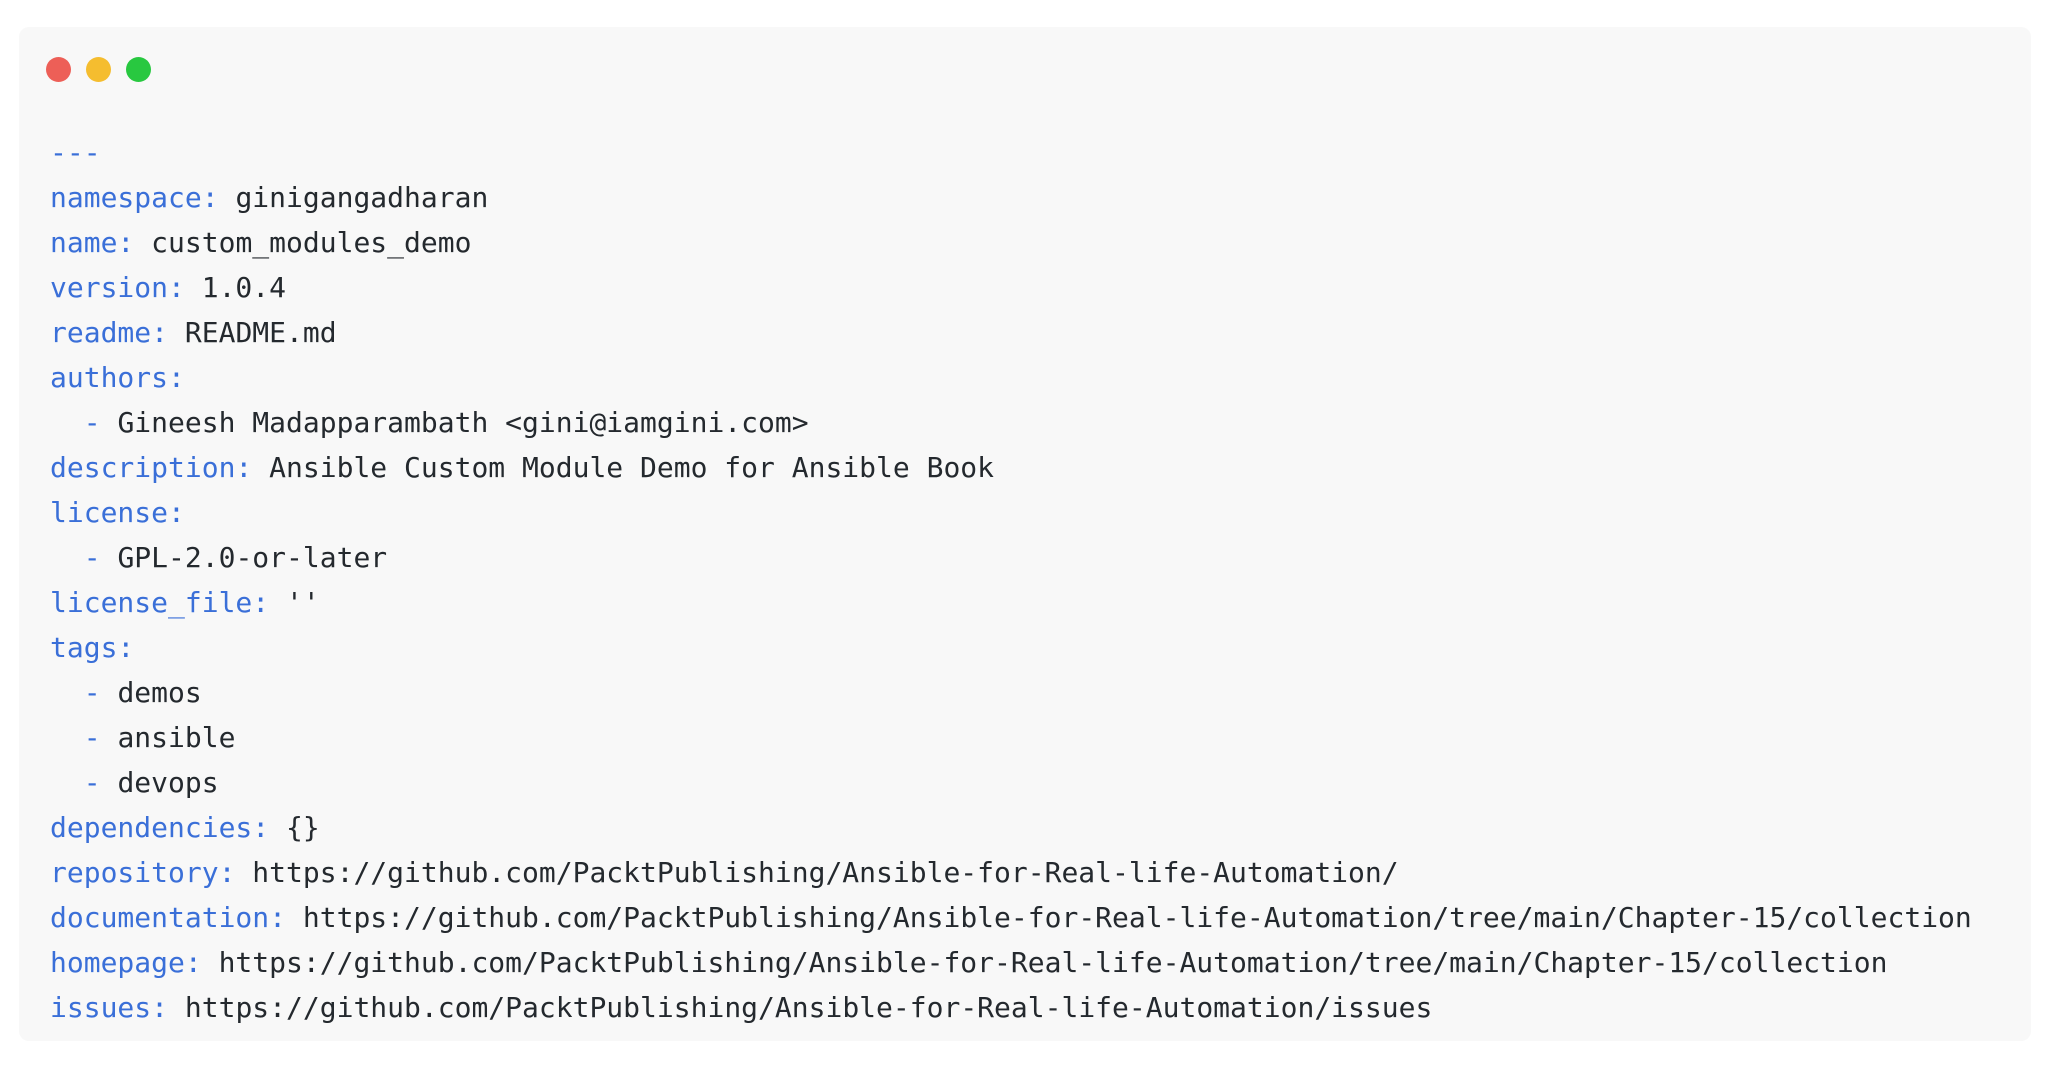 Image resolution: width=2048 pixels, height=1066 pixels. I want to click on code-line: - GPL-2.0-or-later, so click(235, 557).